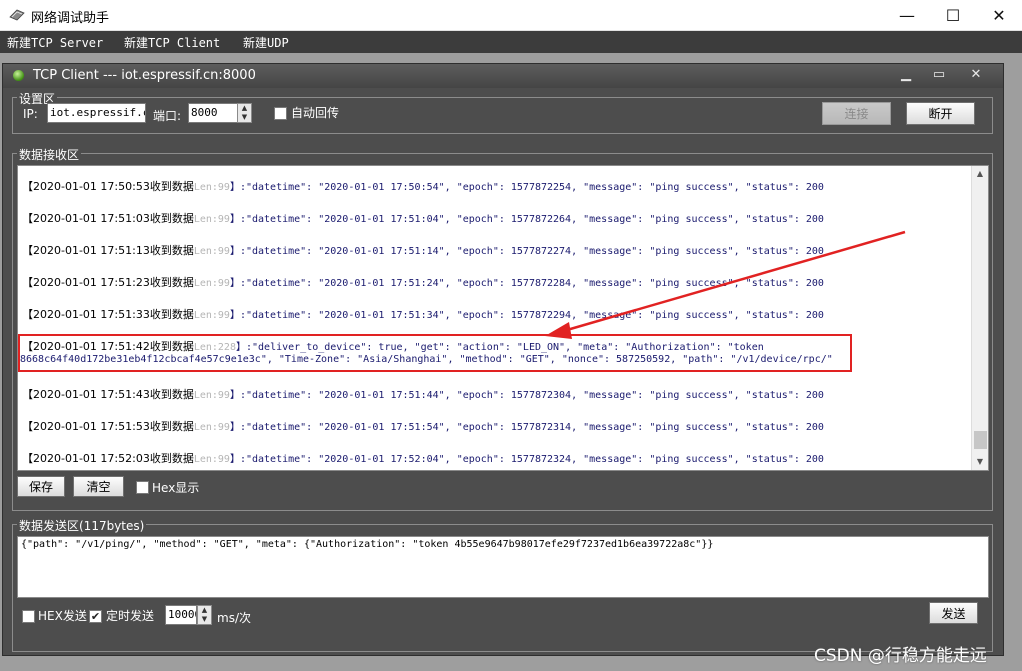 This screenshot has width=1022, height=671. I want to click on send-button: 发送, so click(953, 613).